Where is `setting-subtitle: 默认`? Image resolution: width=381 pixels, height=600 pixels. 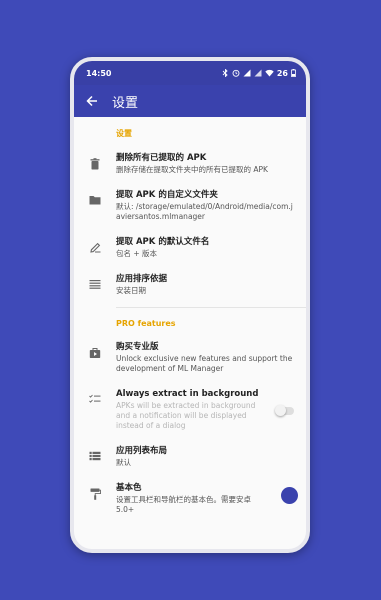
setting-subtitle: 默认 is located at coordinates (123, 462).